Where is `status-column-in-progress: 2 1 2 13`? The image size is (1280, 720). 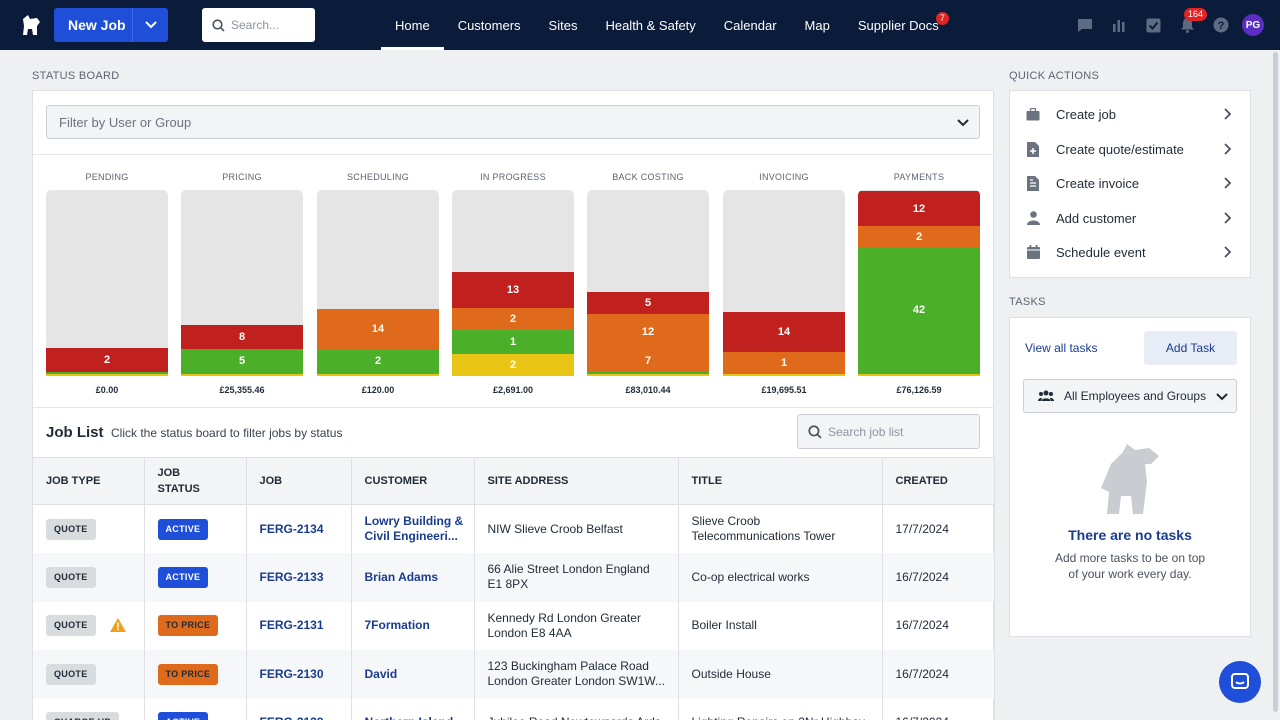 status-column-in-progress: 2 1 2 13 is located at coordinates (513, 283).